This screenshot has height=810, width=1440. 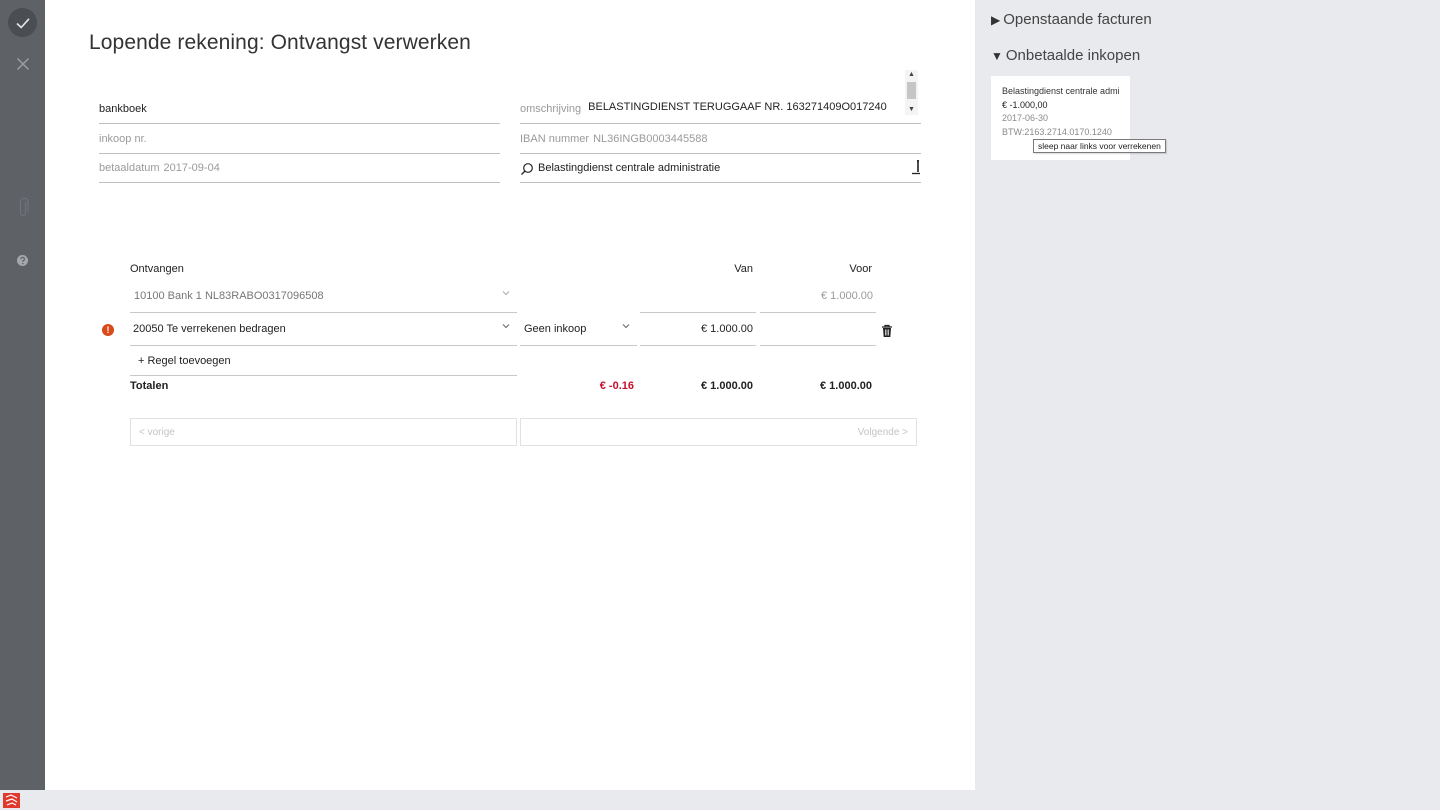 I want to click on row1-account-value: 10100 Bank 1 NL83RABO0317096508, so click(x=229, y=295).